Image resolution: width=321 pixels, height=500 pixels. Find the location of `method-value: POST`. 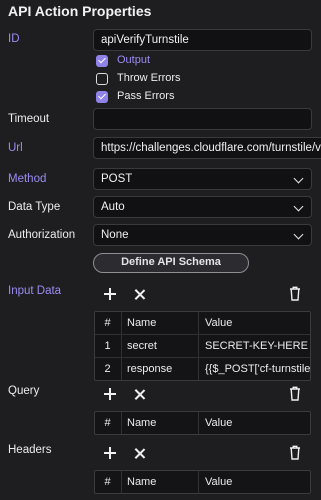

method-value: POST is located at coordinates (117, 179).